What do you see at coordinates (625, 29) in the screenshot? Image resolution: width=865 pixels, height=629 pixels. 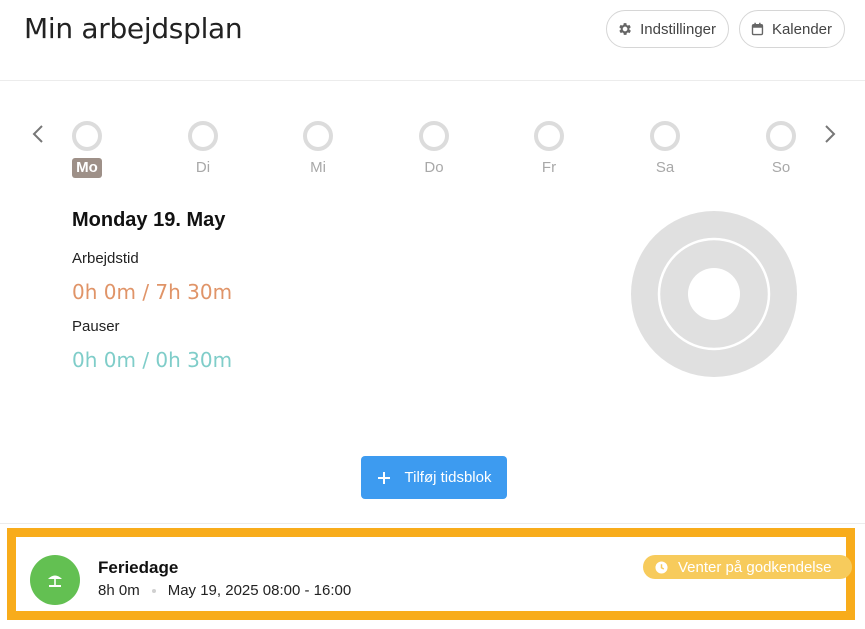 I see `gear-icon` at bounding box center [625, 29].